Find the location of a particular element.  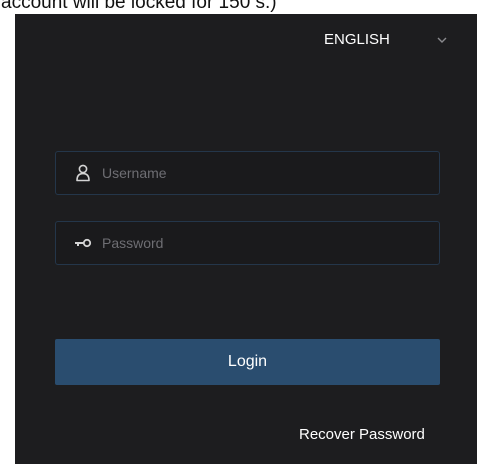

key-icon is located at coordinates (83, 243).